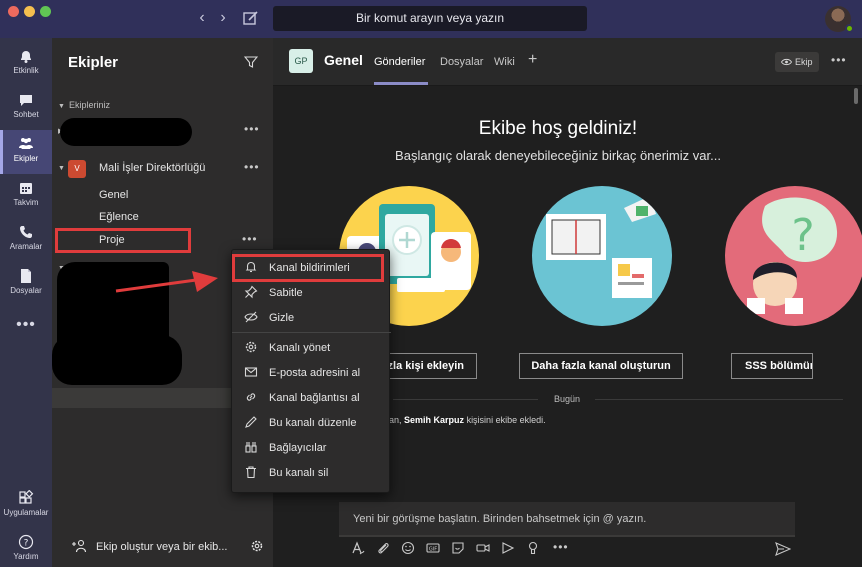 The image size is (862, 567). I want to click on rail-label: Aramalar, so click(26, 246).